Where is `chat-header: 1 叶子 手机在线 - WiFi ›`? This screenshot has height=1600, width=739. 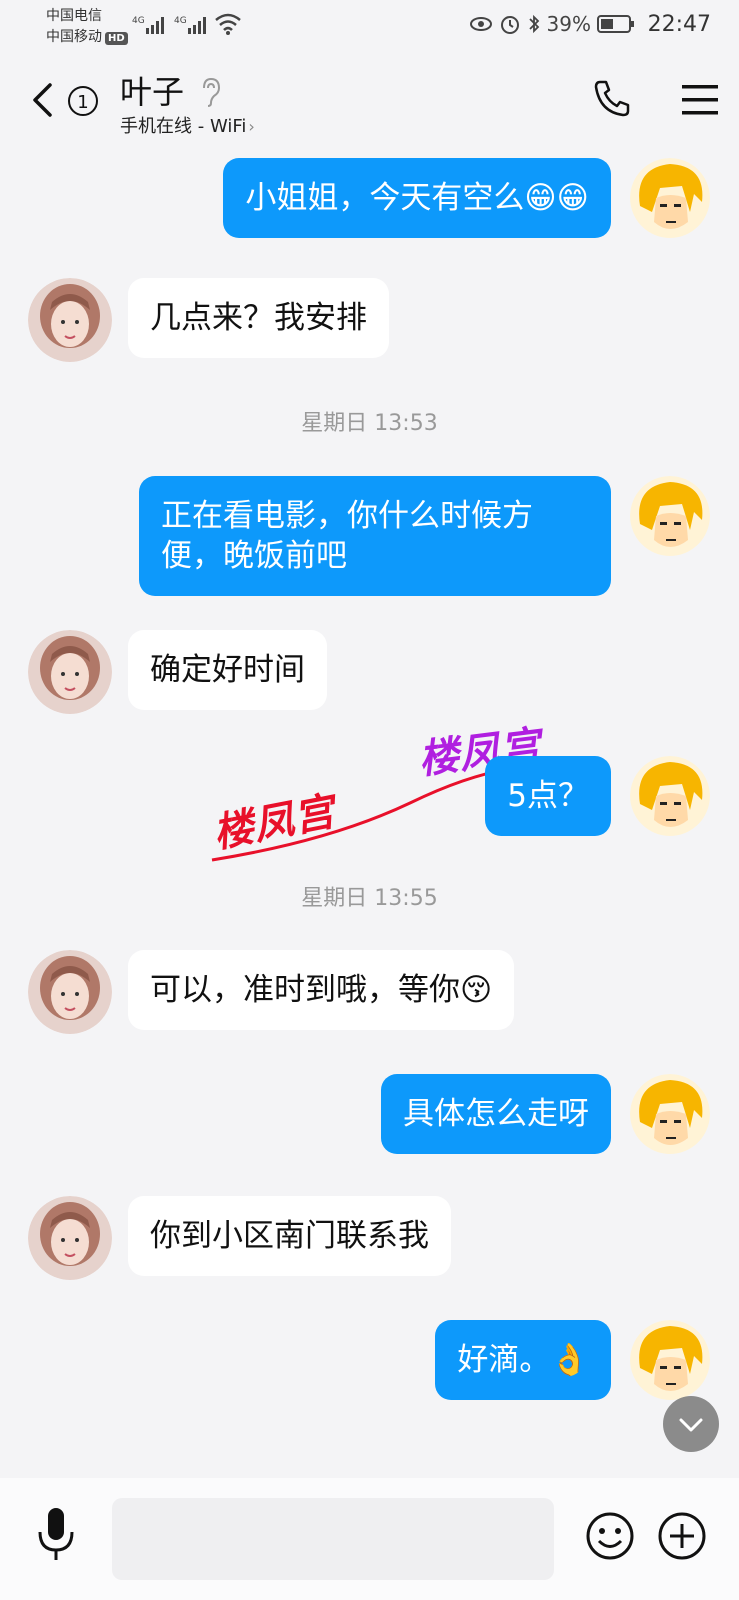 chat-header: 1 叶子 手机在线 - WiFi › is located at coordinates (369, 102).